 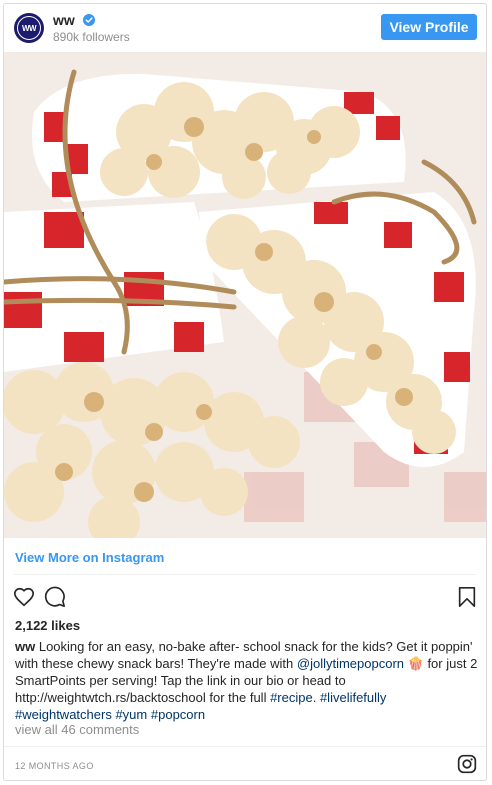 What do you see at coordinates (64, 20) in the screenshot?
I see `username: ww` at bounding box center [64, 20].